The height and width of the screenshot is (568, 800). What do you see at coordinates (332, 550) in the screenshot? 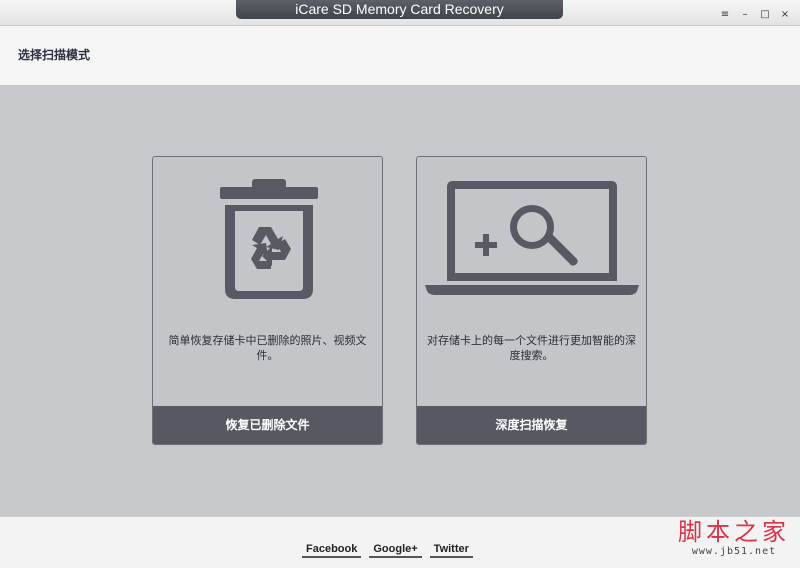
I see `facebook-link: Facebook` at bounding box center [332, 550].